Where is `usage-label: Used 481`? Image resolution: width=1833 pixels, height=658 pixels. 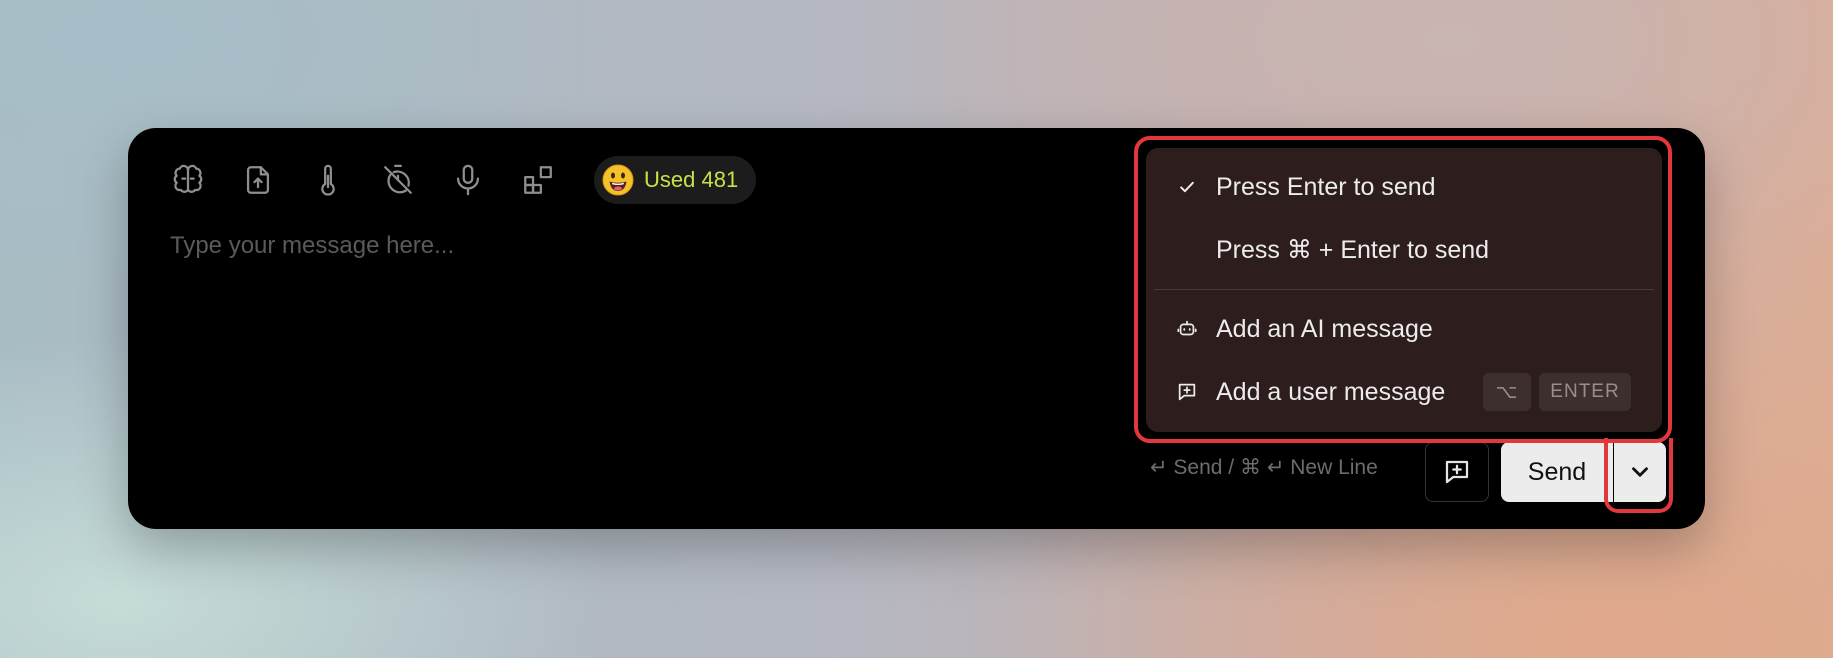 usage-label: Used 481 is located at coordinates (691, 179).